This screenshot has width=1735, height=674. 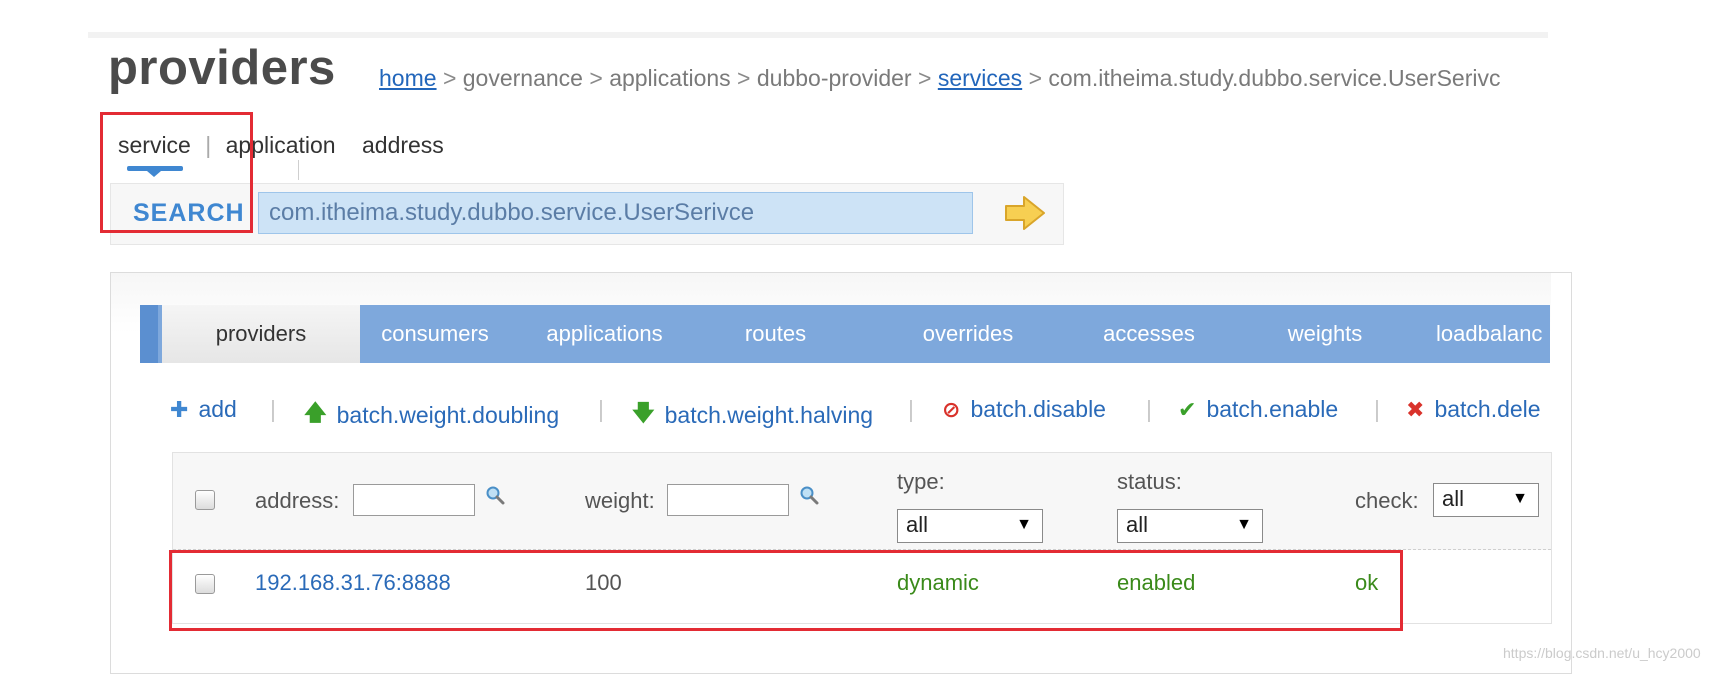 What do you see at coordinates (980, 78) in the screenshot?
I see `breadcrumb-services-link: services` at bounding box center [980, 78].